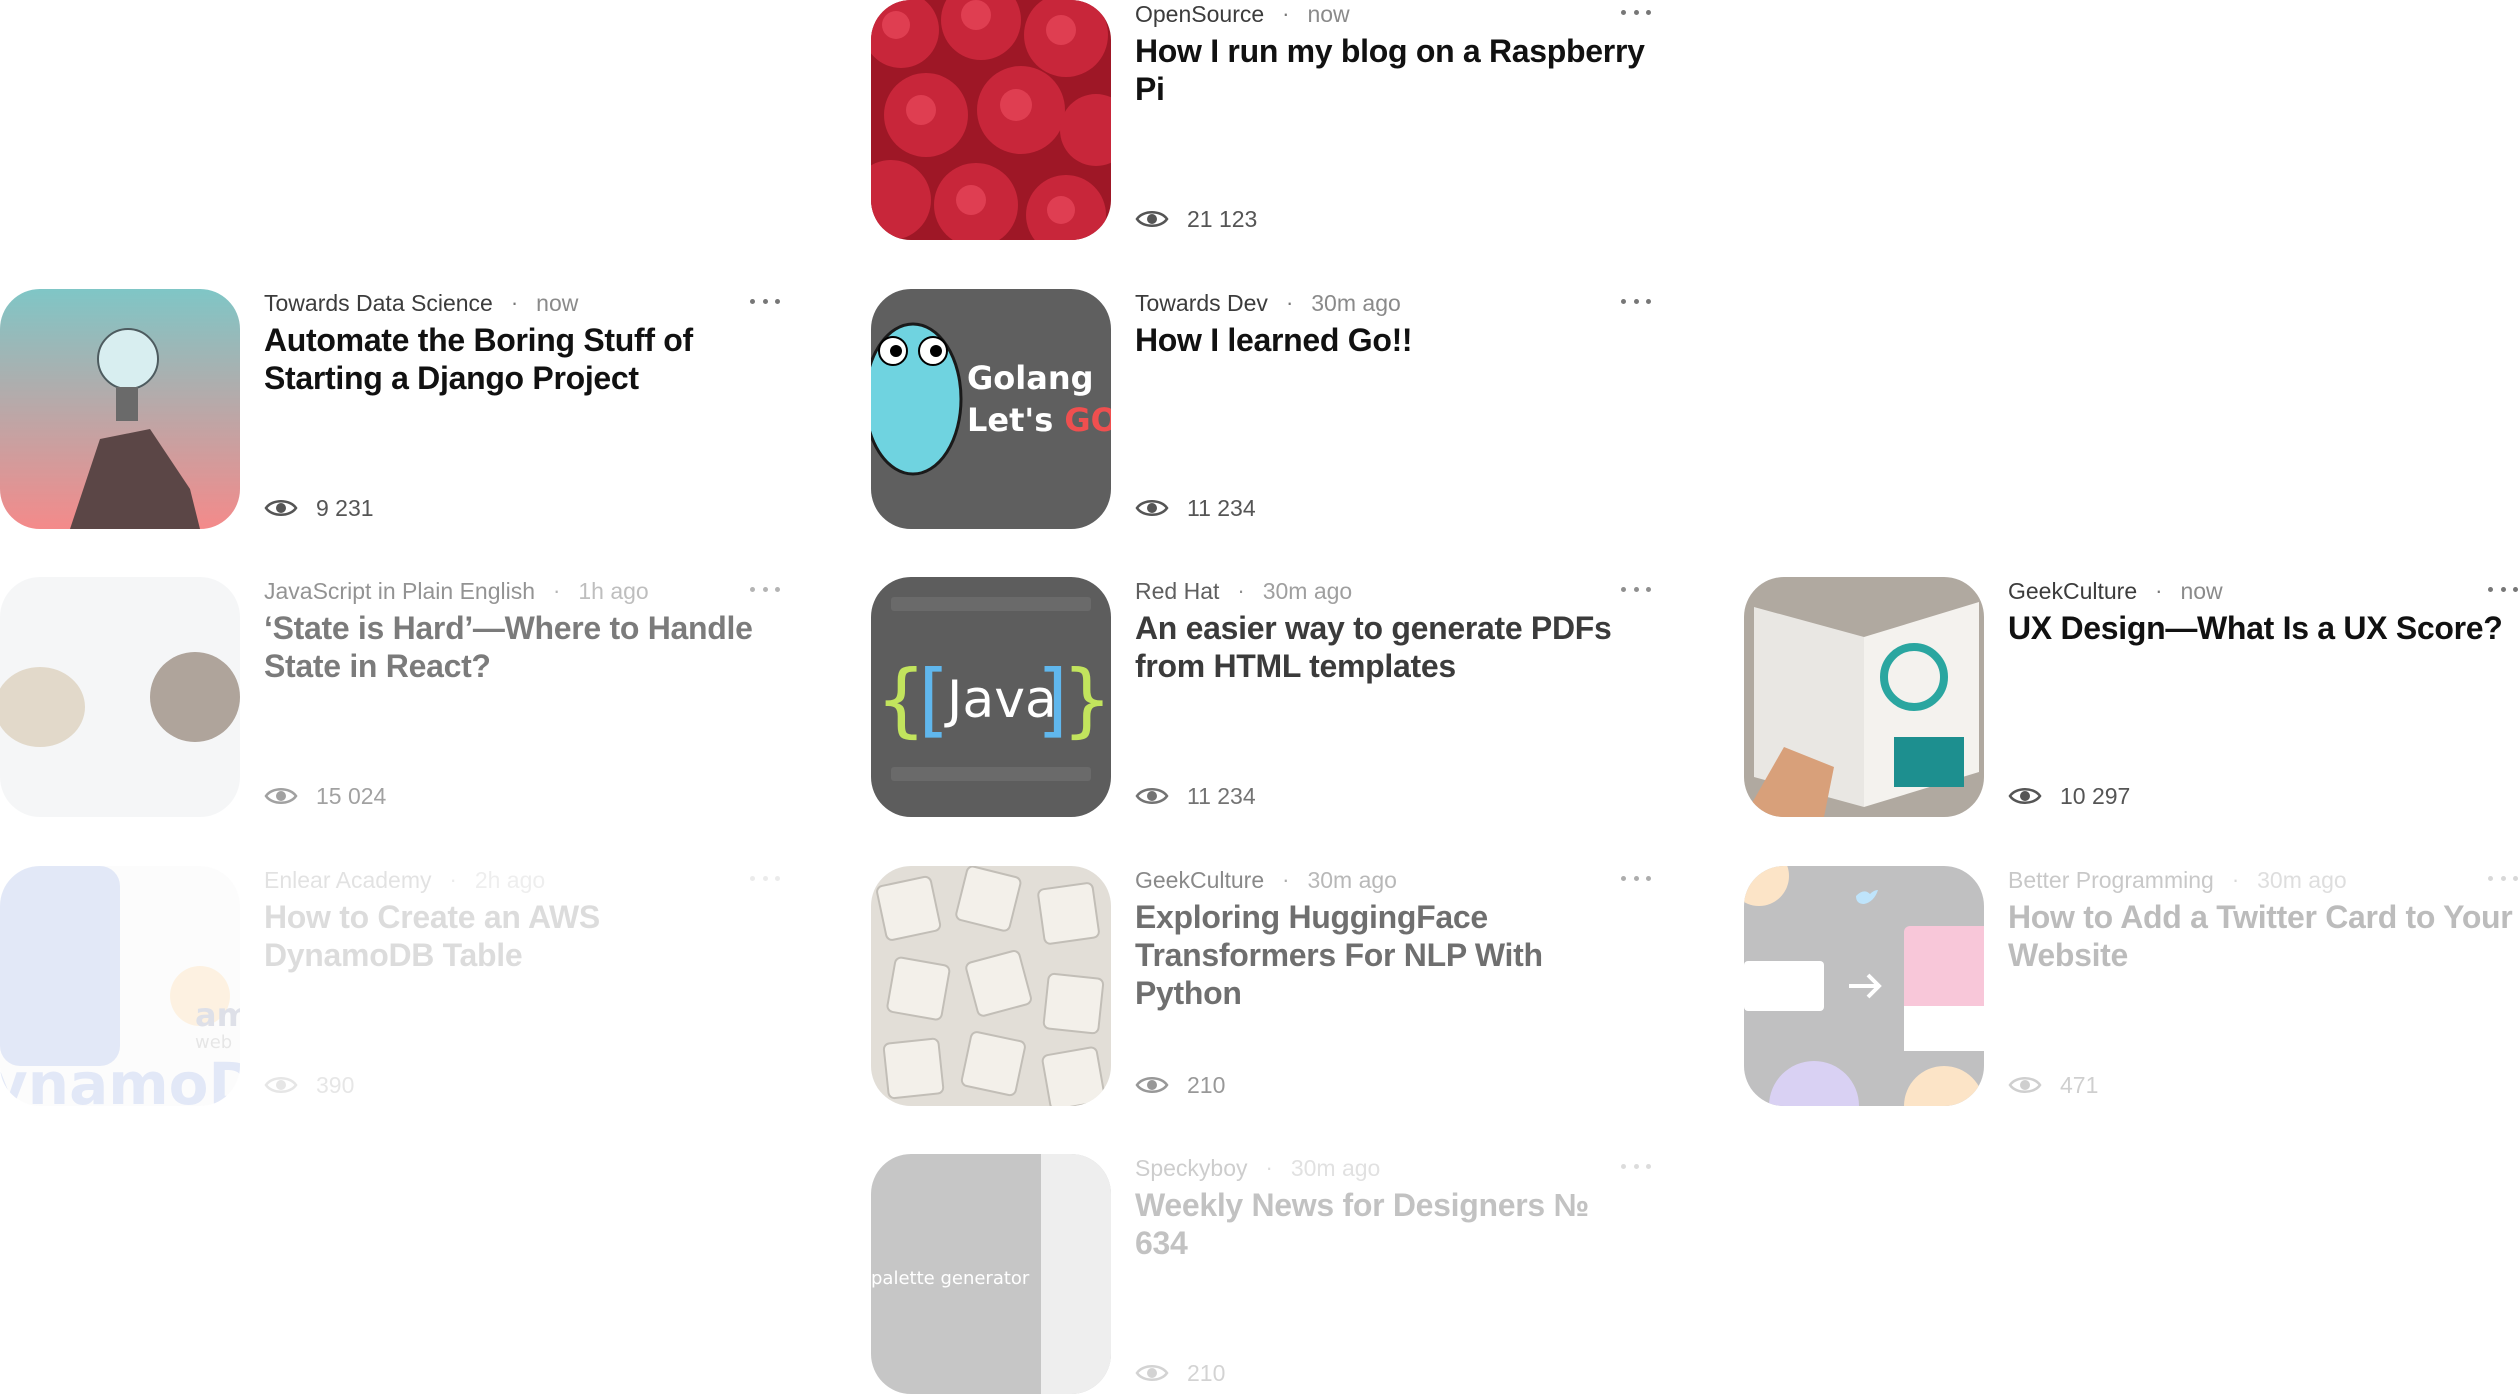  Describe the element at coordinates (378, 303) in the screenshot. I see `publication-name: Towards Data Science` at that location.